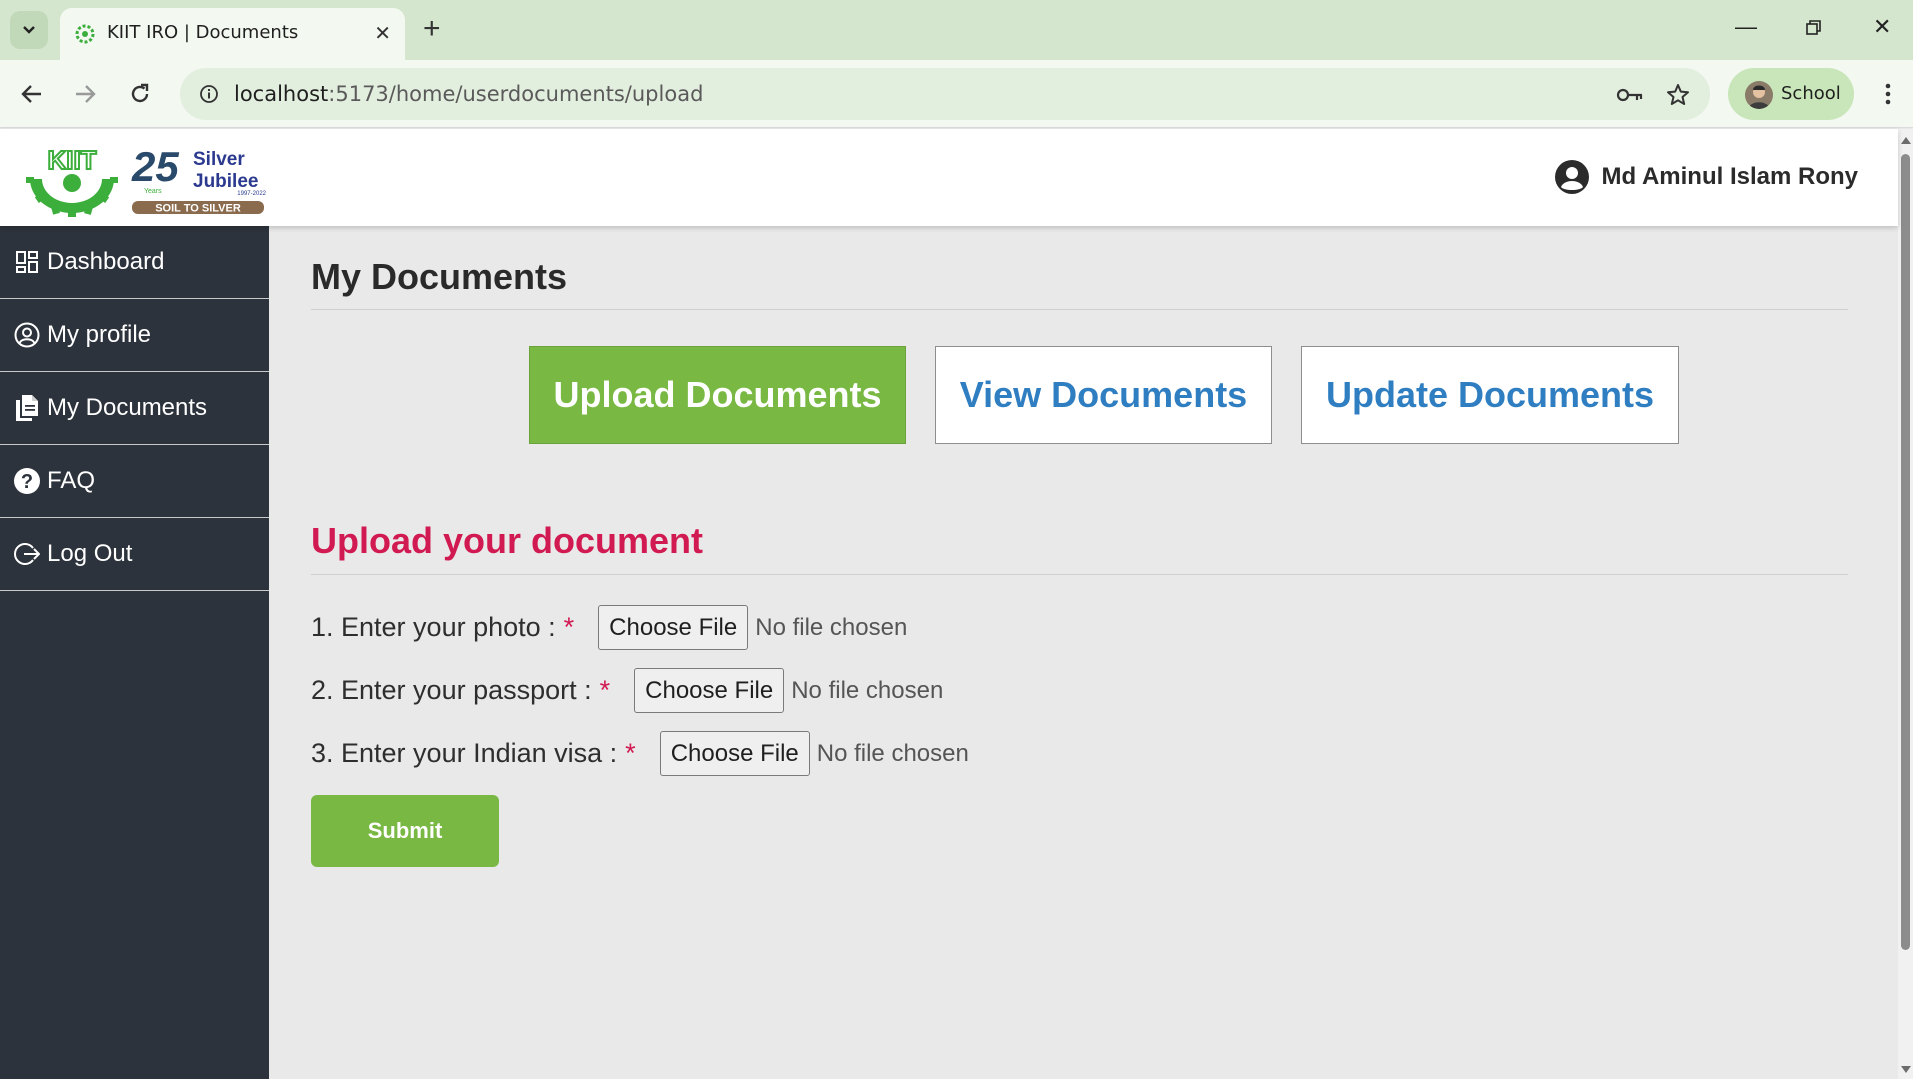  I want to click on site-info-button, so click(209, 94).